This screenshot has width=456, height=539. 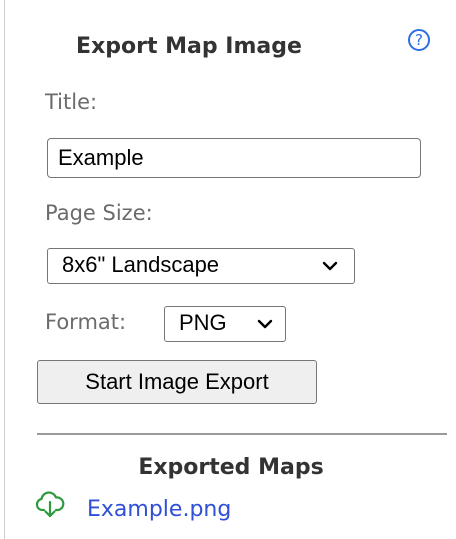 I want to click on title-label: Title:, so click(x=71, y=102).